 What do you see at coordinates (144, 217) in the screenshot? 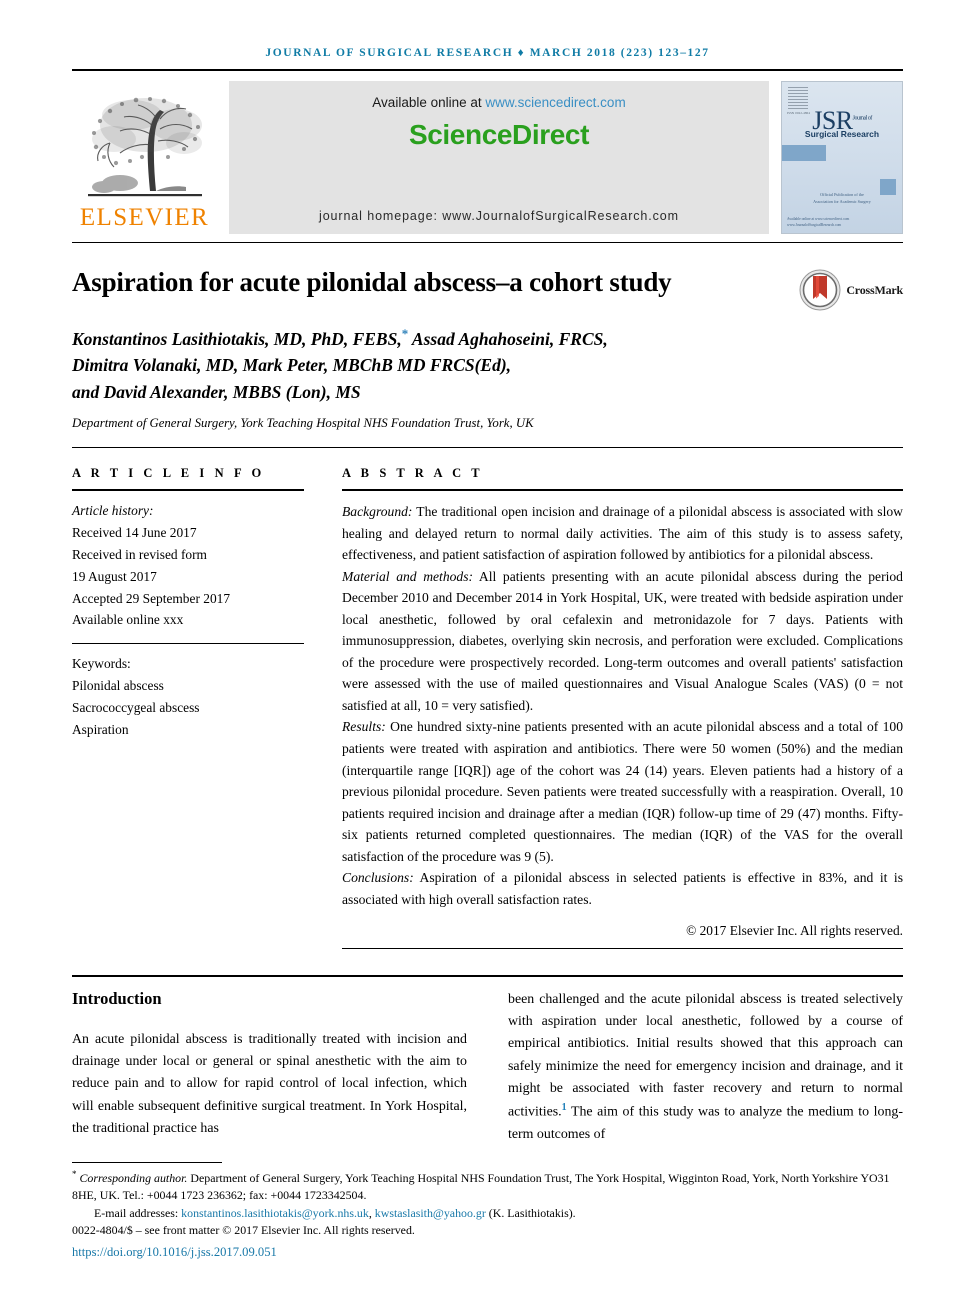
I see `elsevier-wordmark: ELSEVIER` at bounding box center [144, 217].